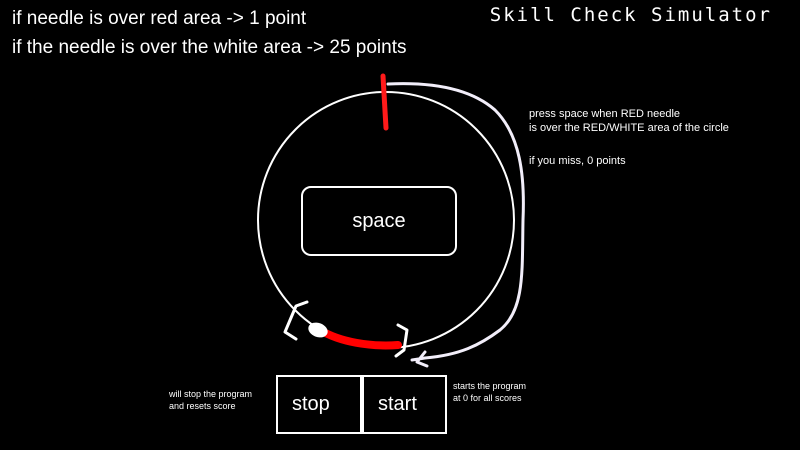  I want to click on stop-button: stop, so click(319, 404).